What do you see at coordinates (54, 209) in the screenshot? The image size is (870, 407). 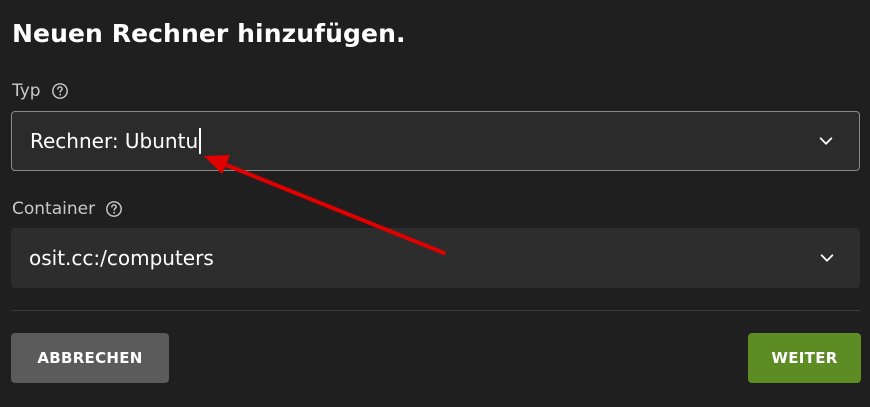 I see `container-field-label: Container` at bounding box center [54, 209].